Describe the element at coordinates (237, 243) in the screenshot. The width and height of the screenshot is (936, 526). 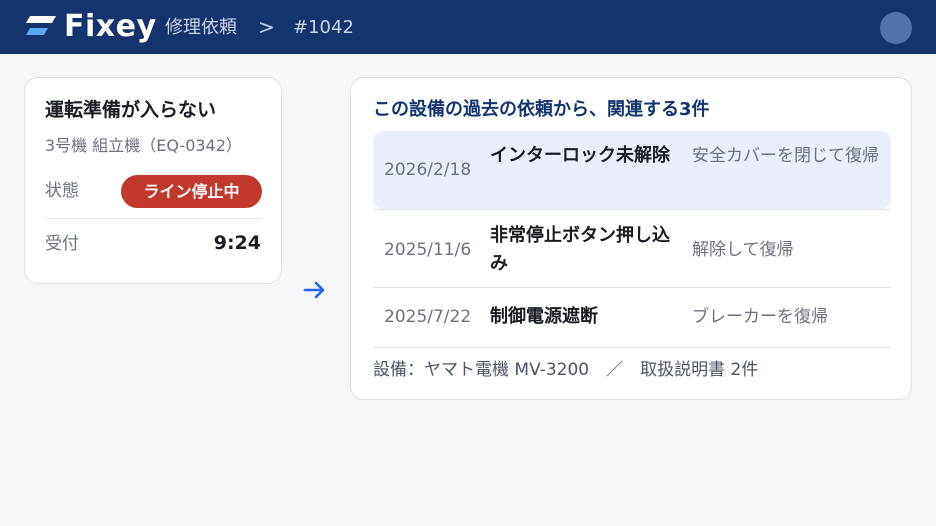
I see `received-time: 9:24` at that location.